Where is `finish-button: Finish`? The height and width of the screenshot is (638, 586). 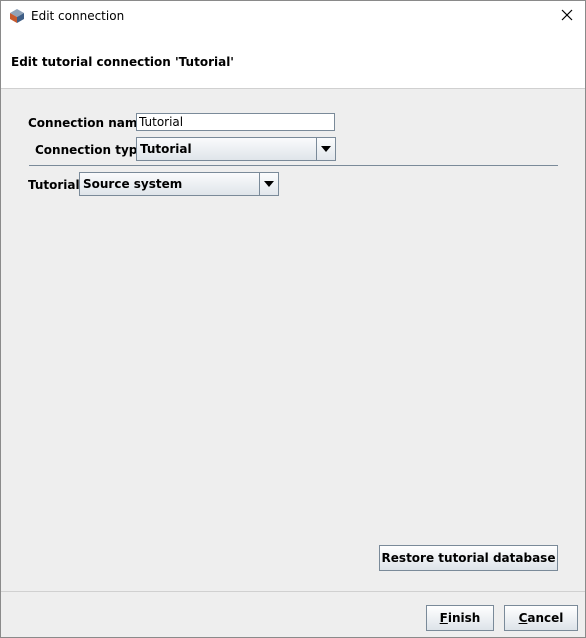
finish-button: Finish is located at coordinates (460, 618).